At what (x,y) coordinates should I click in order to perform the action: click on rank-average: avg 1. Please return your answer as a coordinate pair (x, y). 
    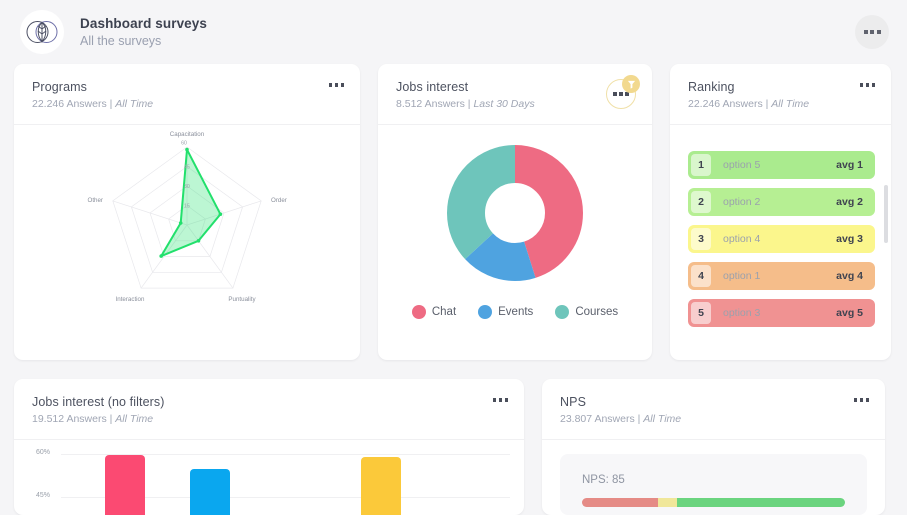
    Looking at the image, I should click on (849, 165).